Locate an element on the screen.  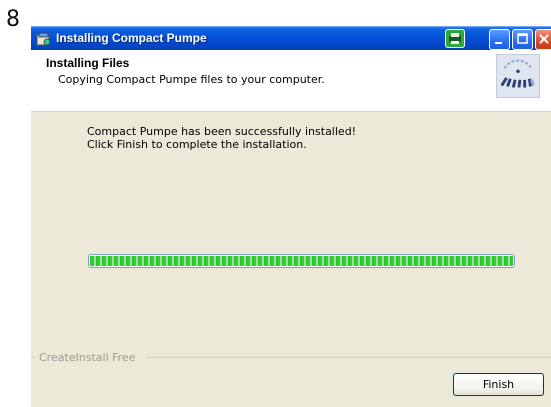
minimize-icon is located at coordinates (498, 43).